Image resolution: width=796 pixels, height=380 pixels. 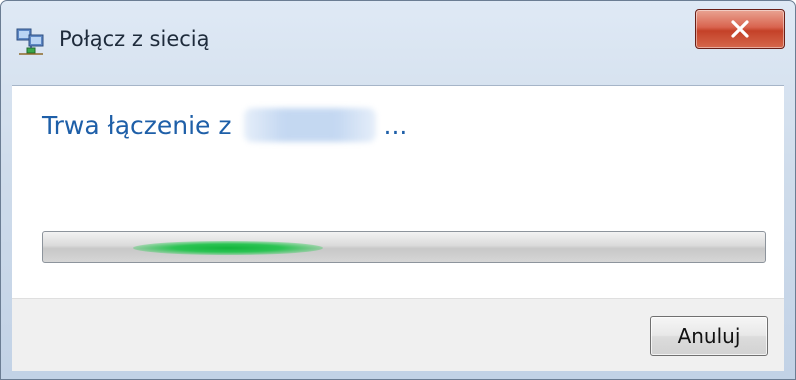 I want to click on close-button, so click(x=740, y=29).